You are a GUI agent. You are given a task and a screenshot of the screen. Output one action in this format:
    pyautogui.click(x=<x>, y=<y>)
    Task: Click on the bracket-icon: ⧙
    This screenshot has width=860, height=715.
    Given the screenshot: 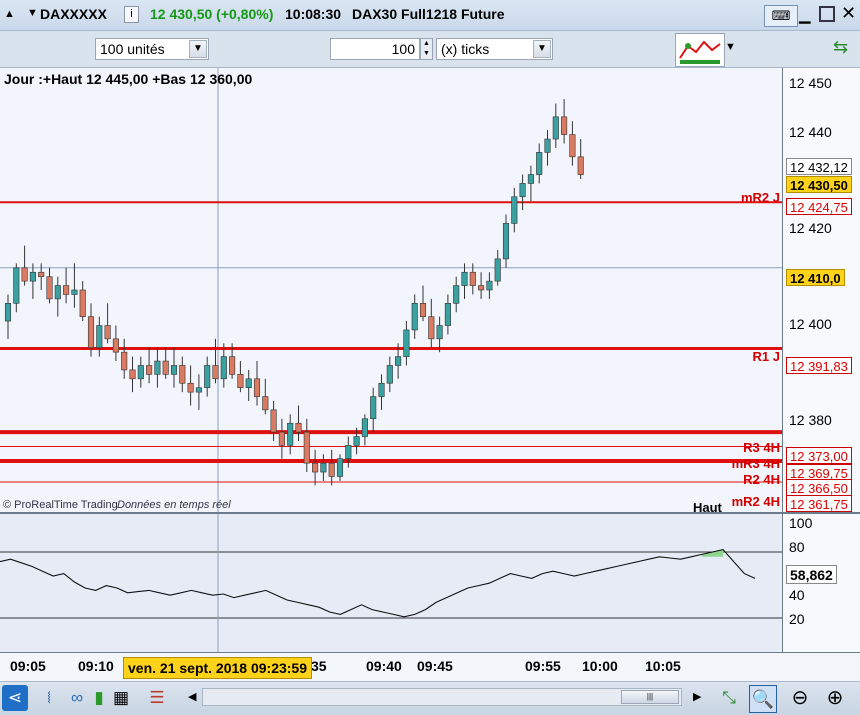 What is the action you would take?
    pyautogui.click(x=49, y=698)
    